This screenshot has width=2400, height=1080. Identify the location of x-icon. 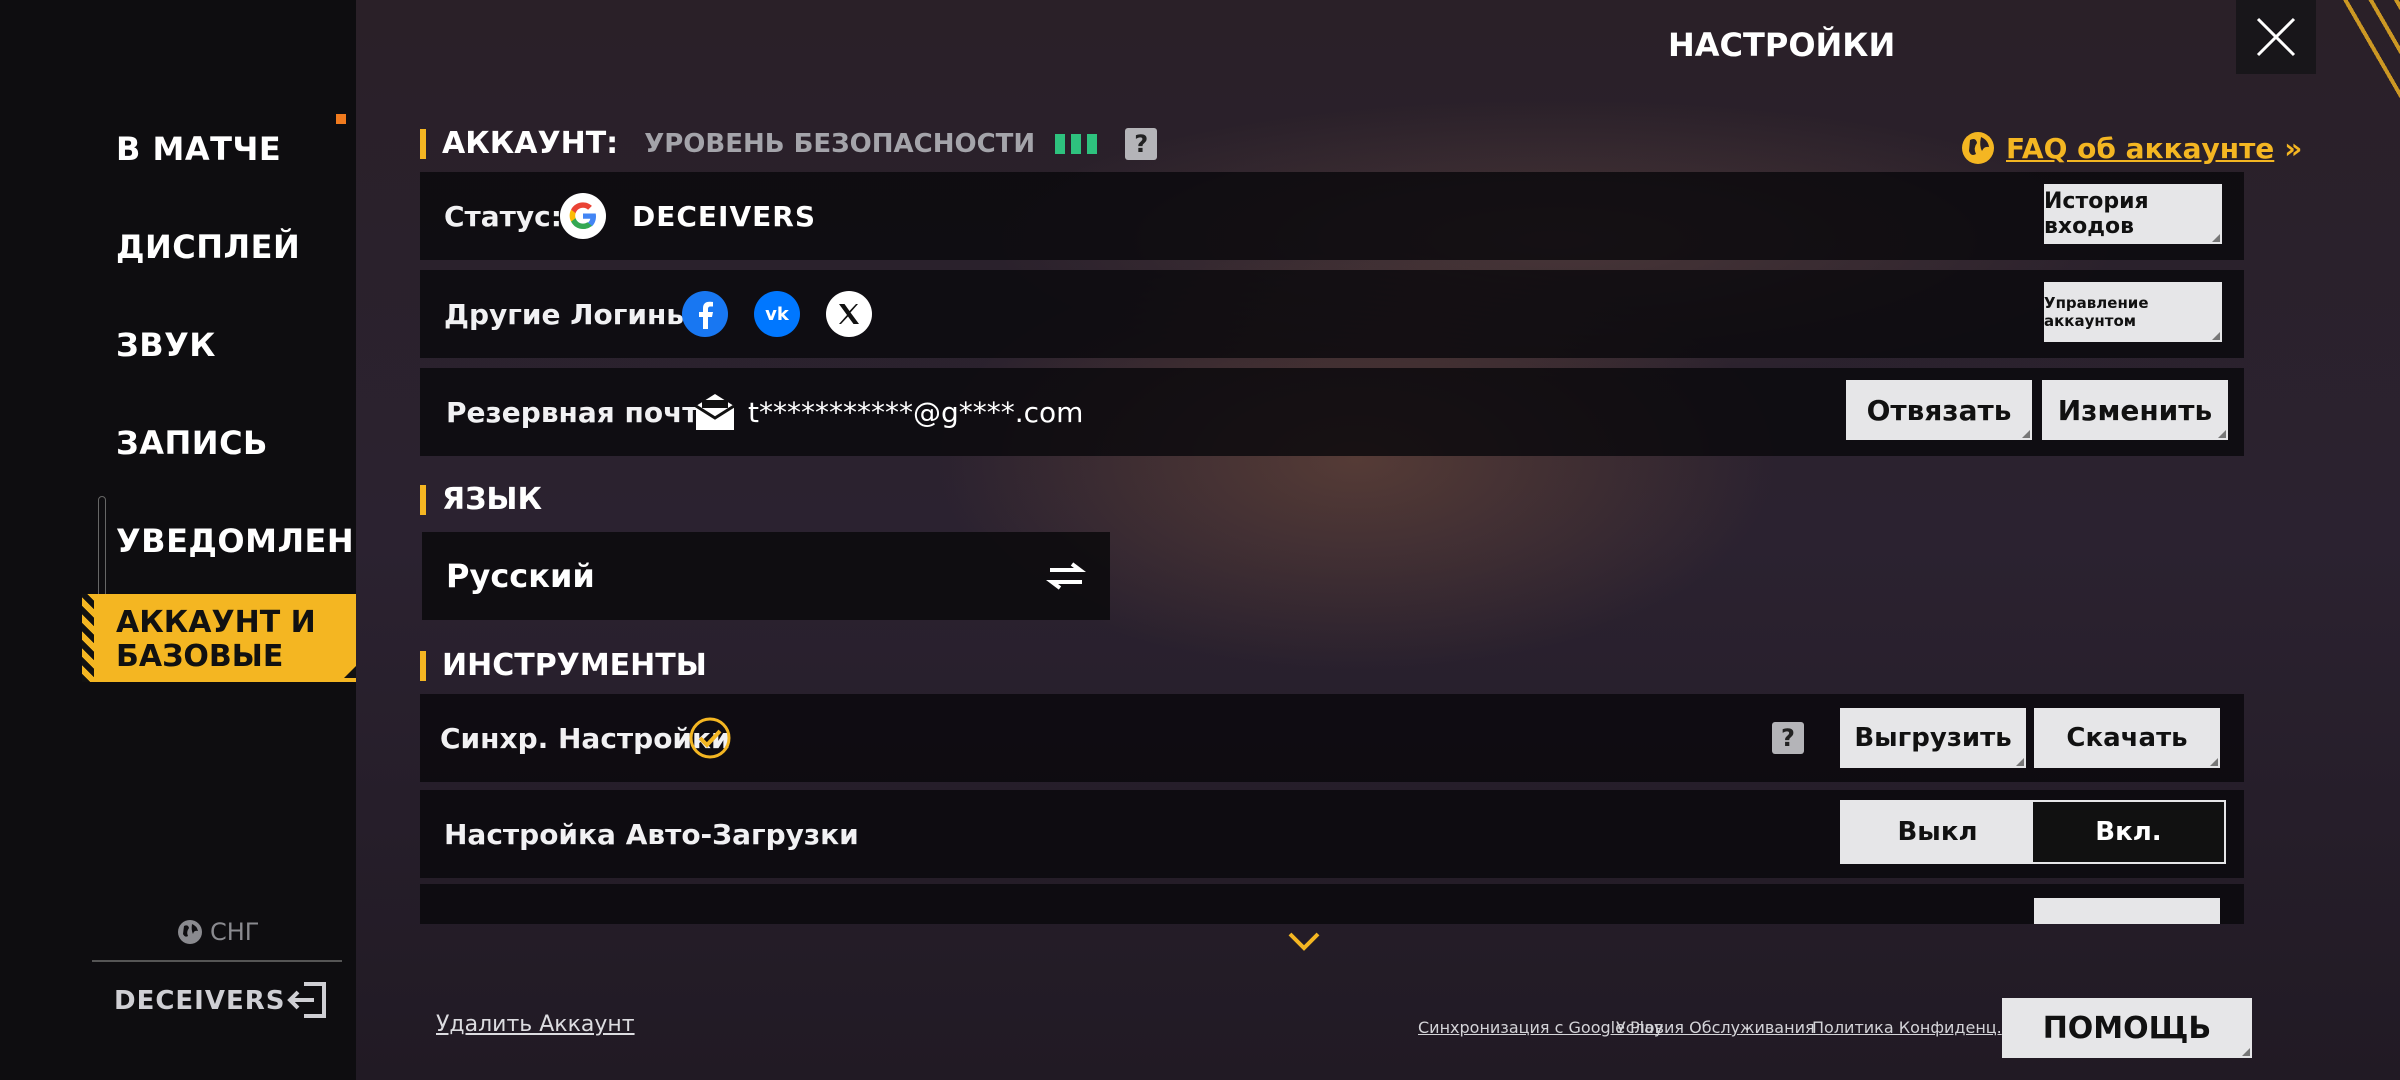
(849, 314).